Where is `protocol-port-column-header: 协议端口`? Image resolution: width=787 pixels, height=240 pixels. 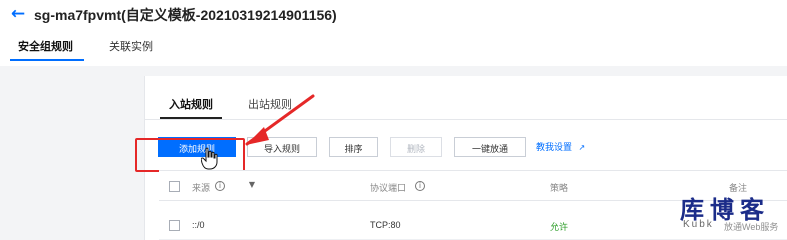
protocol-port-column-header: 协议端口 is located at coordinates (388, 188).